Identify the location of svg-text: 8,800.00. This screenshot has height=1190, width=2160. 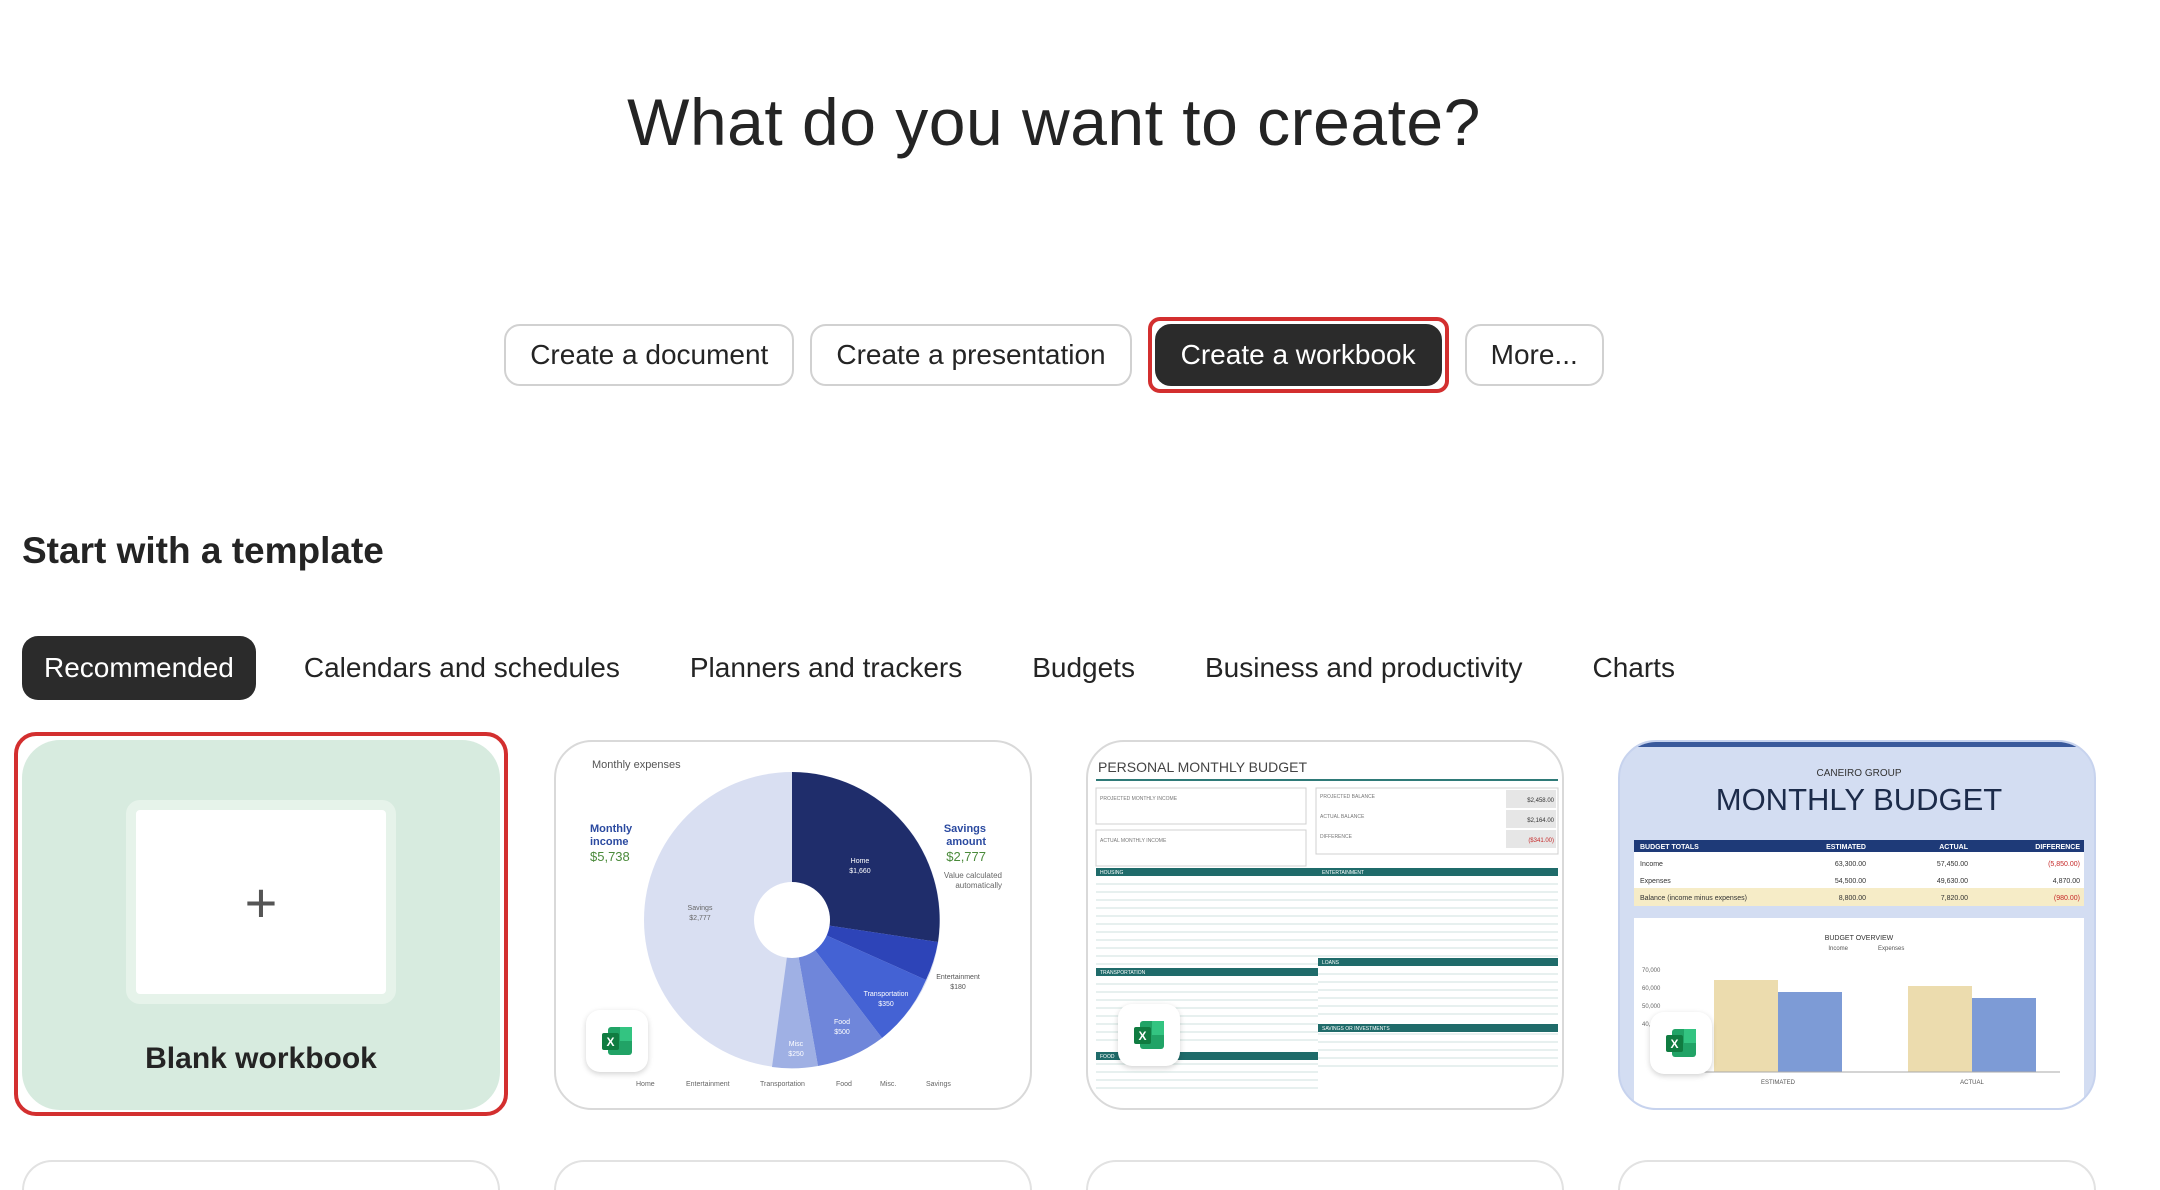
(1852, 898).